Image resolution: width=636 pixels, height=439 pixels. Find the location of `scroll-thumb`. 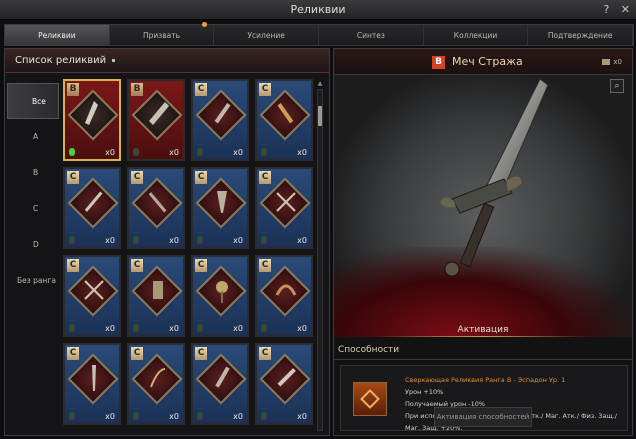

scroll-thumb is located at coordinates (320, 116).